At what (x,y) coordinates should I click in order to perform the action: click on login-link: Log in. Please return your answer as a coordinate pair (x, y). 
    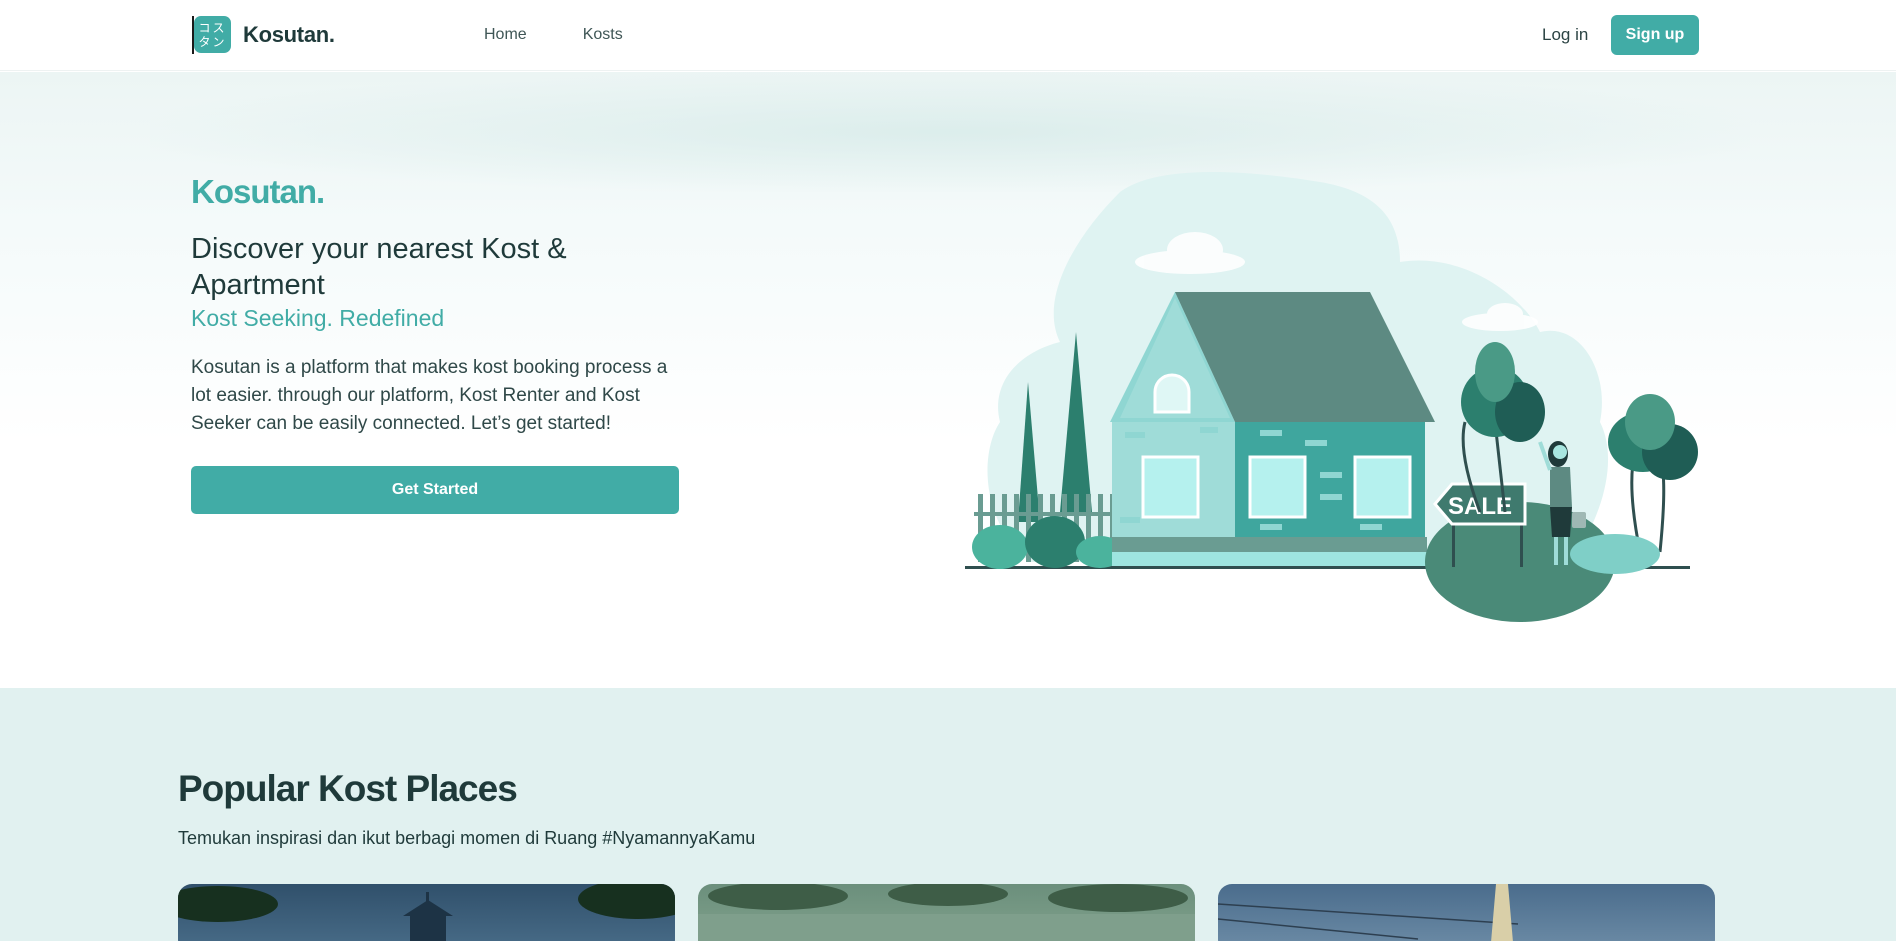
    Looking at the image, I should click on (1565, 35).